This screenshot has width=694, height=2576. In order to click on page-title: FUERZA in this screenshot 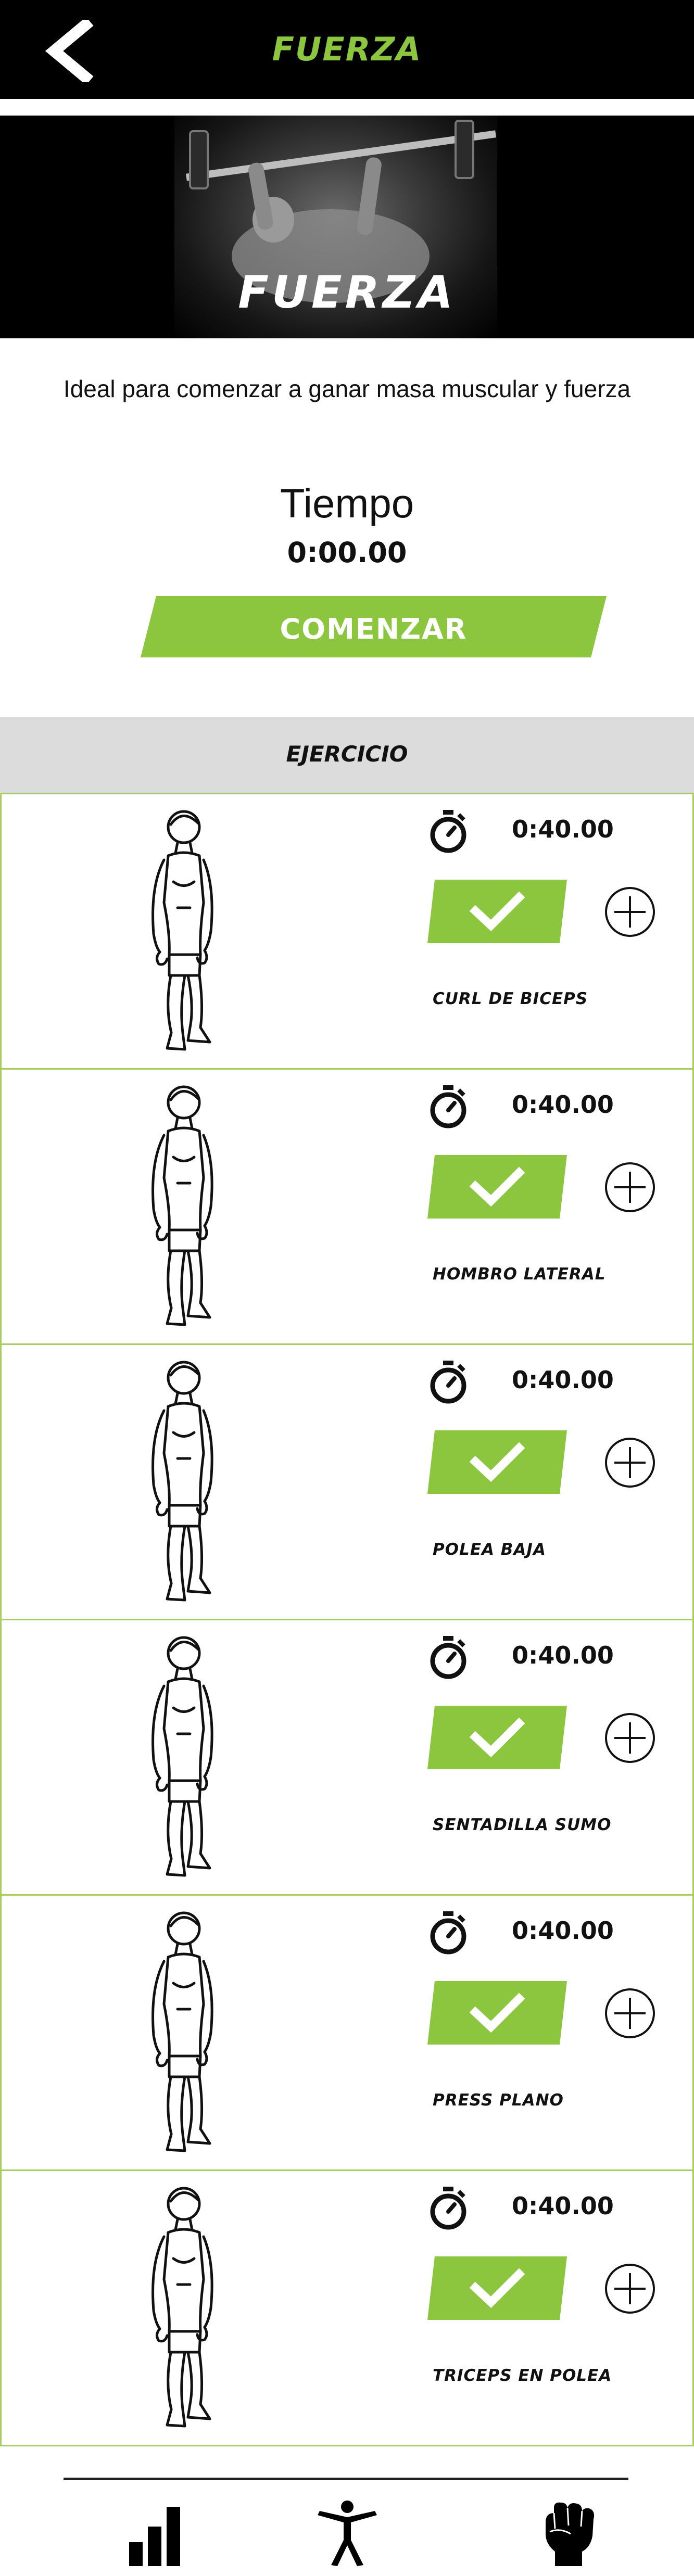, I will do `click(347, 49)`.